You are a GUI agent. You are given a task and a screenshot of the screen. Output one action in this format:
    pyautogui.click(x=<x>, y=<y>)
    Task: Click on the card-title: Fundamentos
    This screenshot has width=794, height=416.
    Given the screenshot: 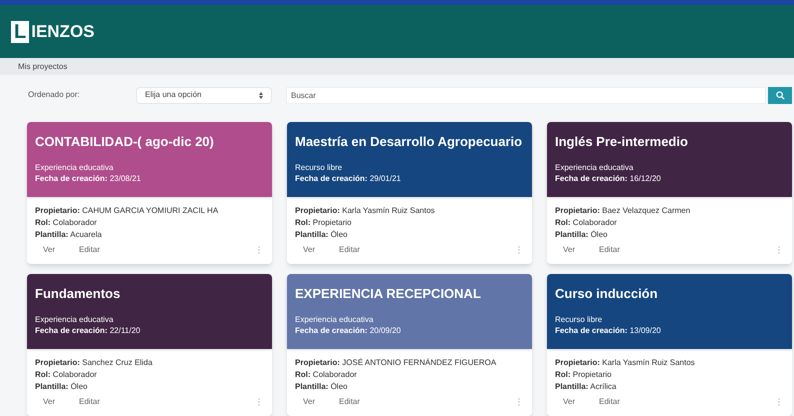 What is the action you would take?
    pyautogui.click(x=78, y=294)
    